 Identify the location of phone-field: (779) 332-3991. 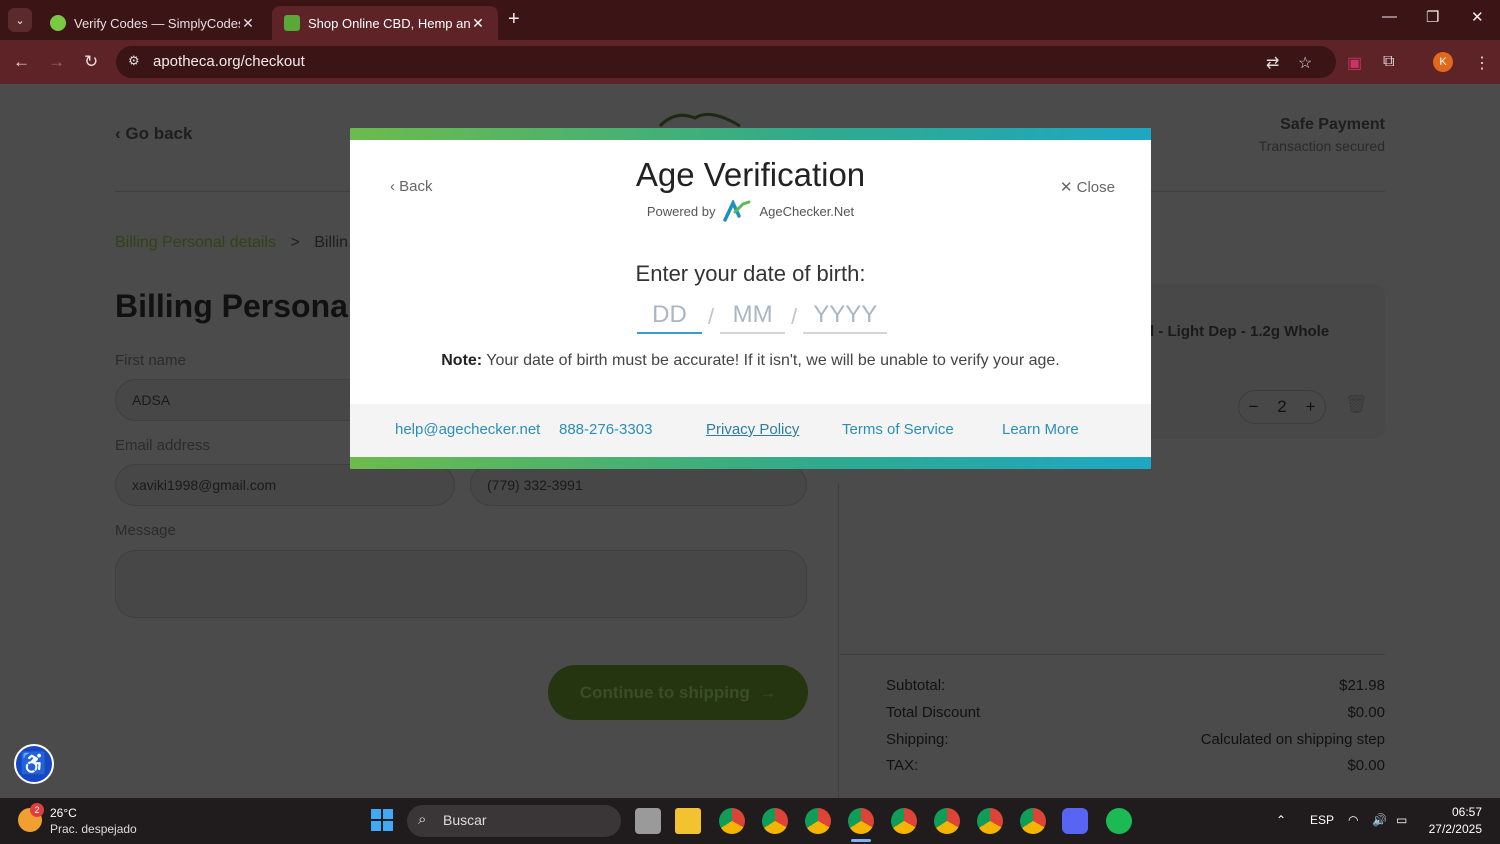
(638, 485).